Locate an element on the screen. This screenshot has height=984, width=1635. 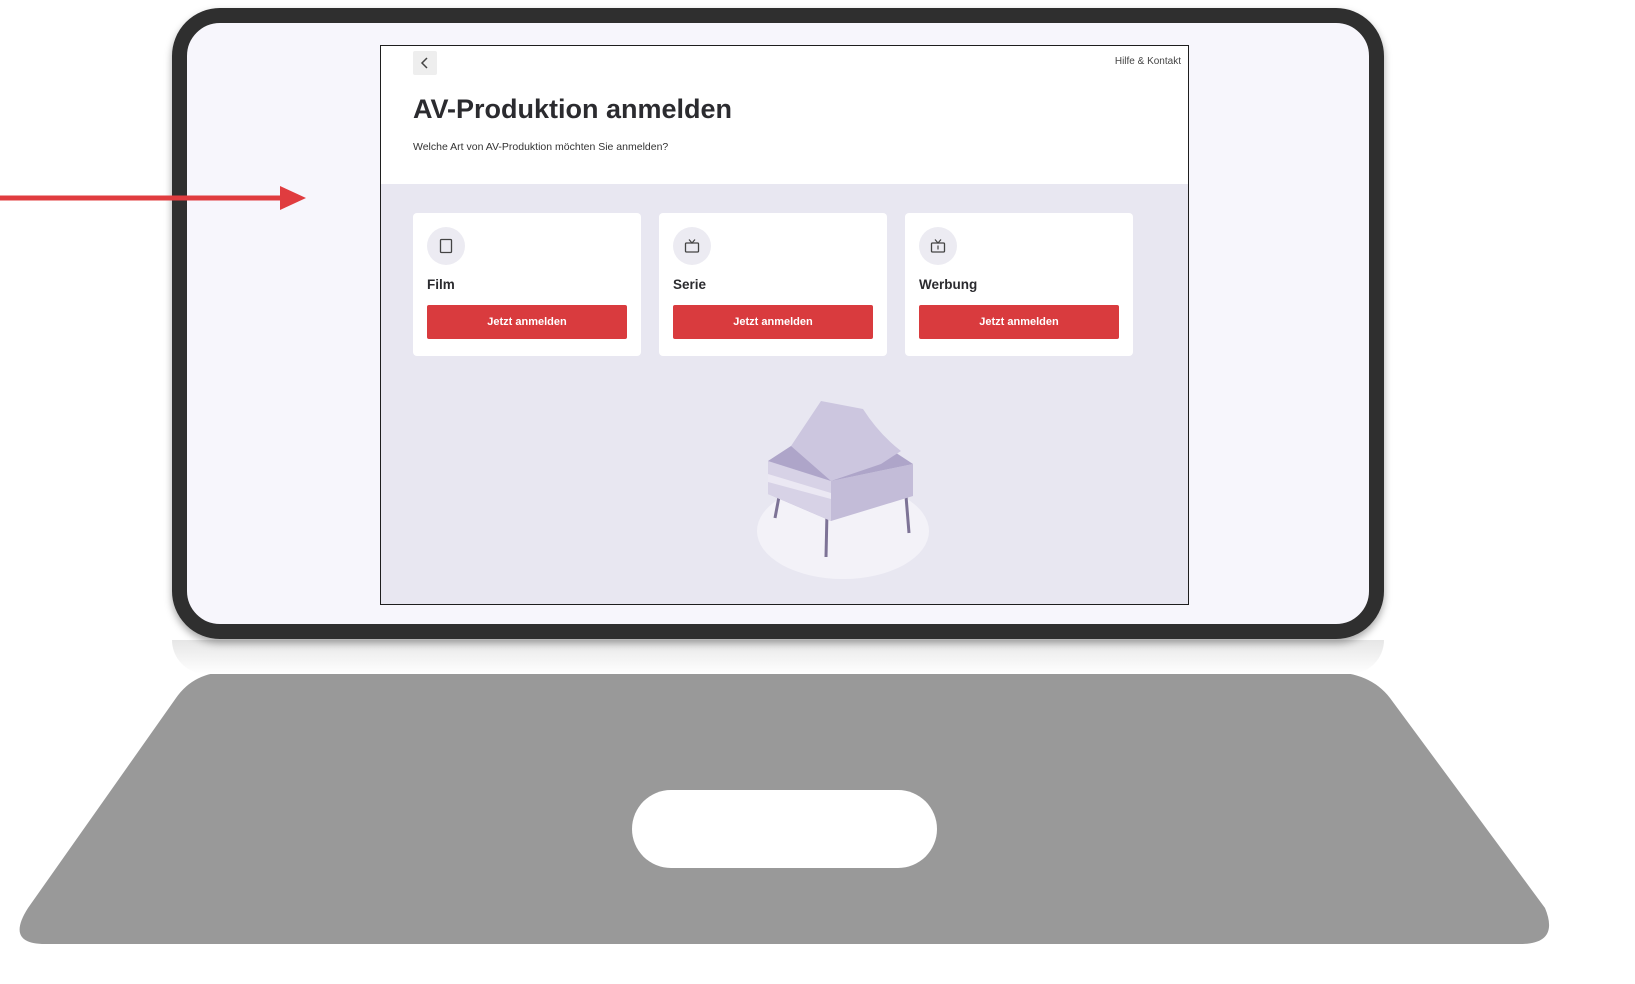
page-title: AV-Produktion anmelden is located at coordinates (573, 109).